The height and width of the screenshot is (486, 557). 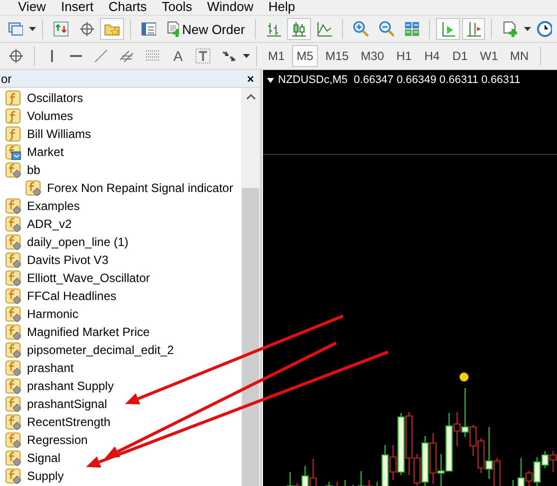 What do you see at coordinates (57, 440) in the screenshot?
I see `tree-item: Regression` at bounding box center [57, 440].